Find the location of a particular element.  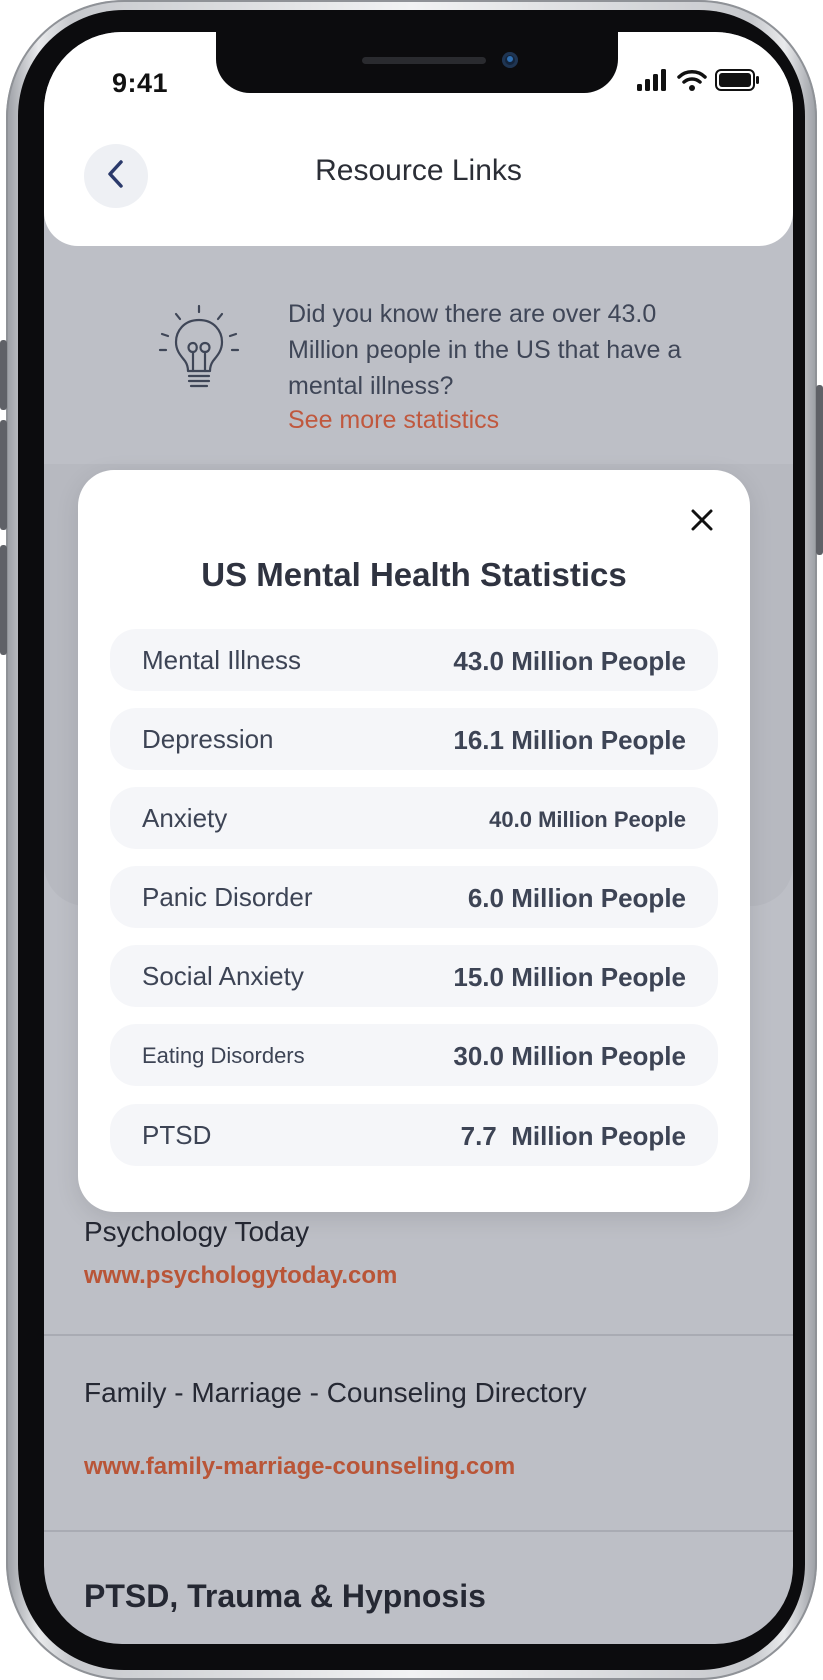

modal-title: US Mental Health Statistics is located at coordinates (414, 574).